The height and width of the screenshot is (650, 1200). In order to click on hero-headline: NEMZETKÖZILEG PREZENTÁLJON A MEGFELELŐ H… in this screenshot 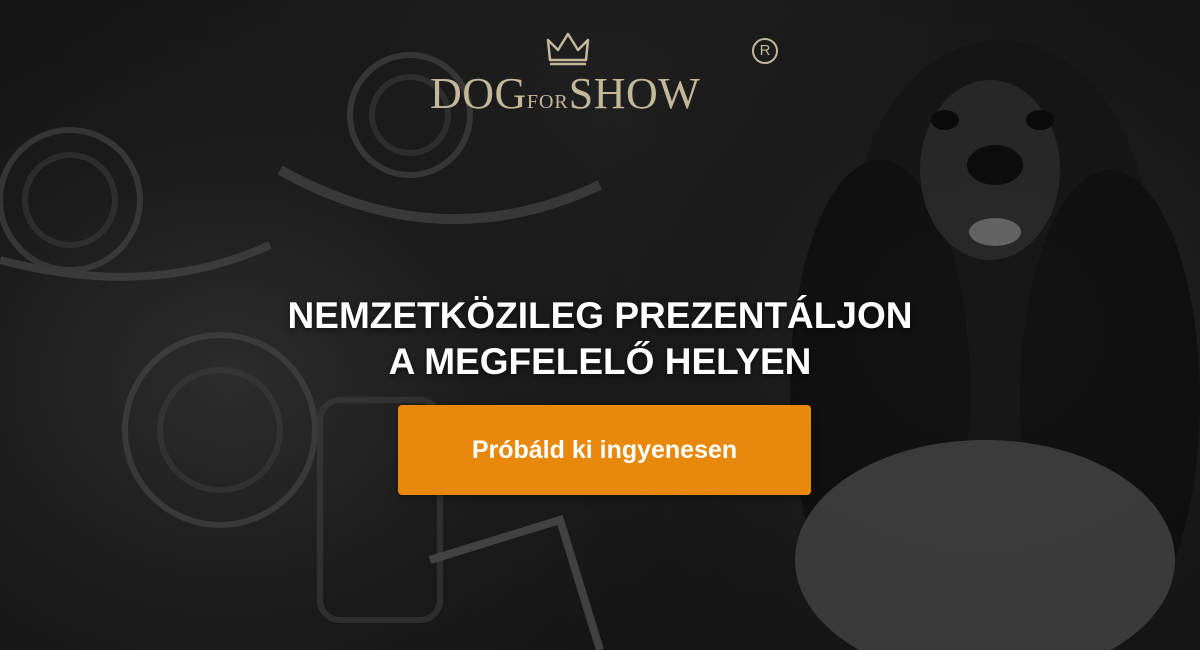, I will do `click(600, 339)`.